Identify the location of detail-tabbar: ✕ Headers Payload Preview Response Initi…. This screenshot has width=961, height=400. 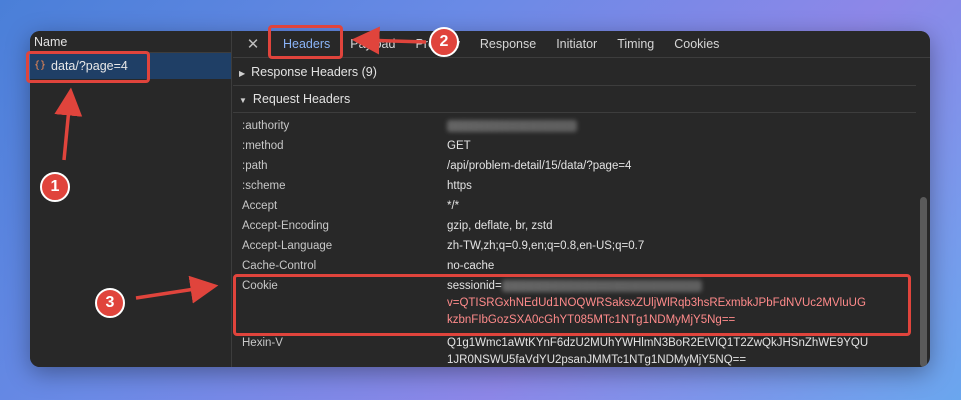
(581, 44).